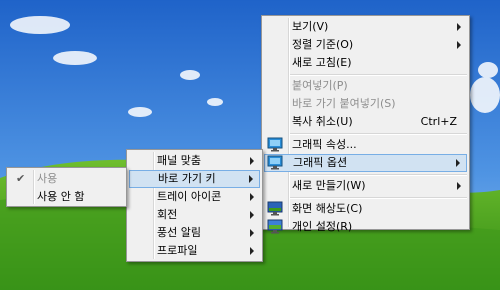 This screenshot has height=290, width=500. I want to click on hotkeys-disable-option: 사용 안 함, so click(66, 197).